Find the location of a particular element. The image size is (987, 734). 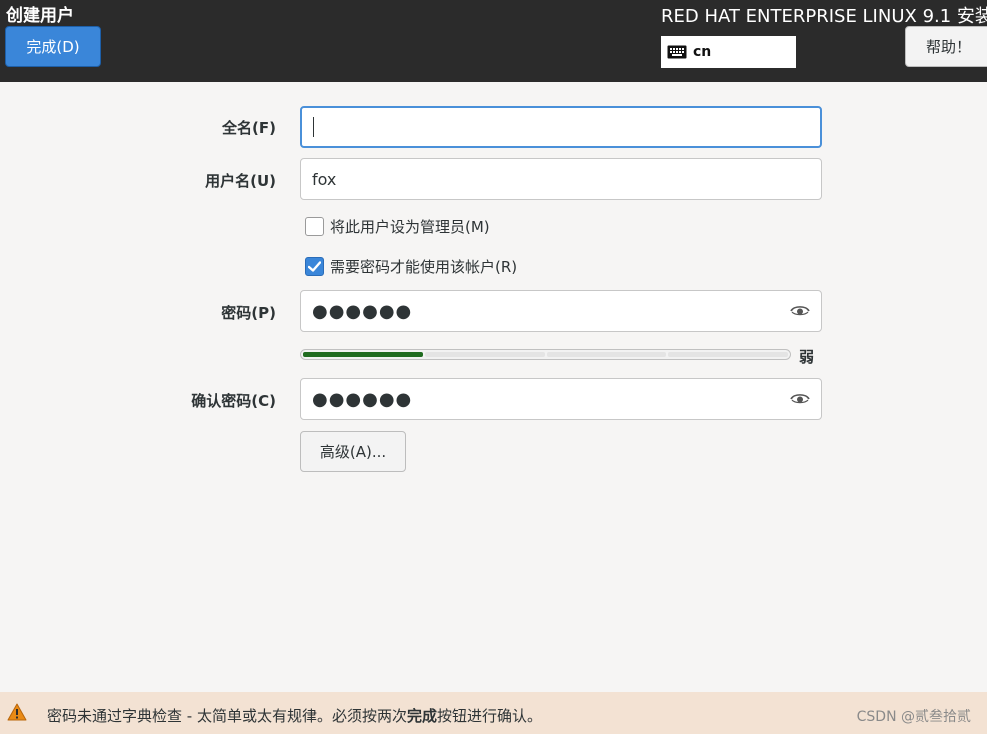

password-masked-value: ●●●●●● is located at coordinates (362, 311).